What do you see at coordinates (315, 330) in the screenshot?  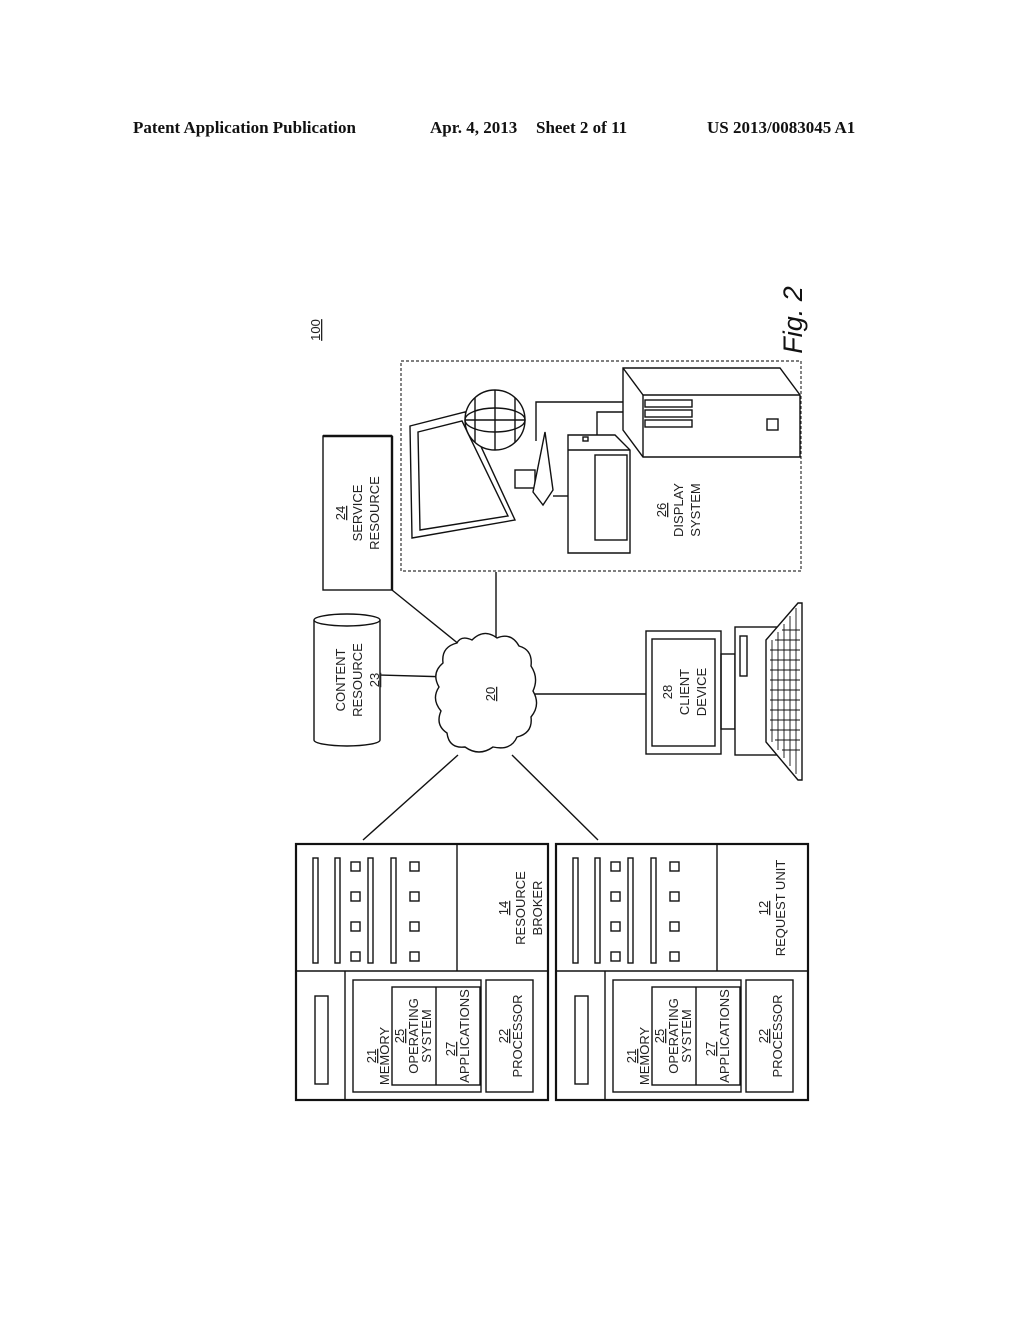 I see `system-ref: 100` at bounding box center [315, 330].